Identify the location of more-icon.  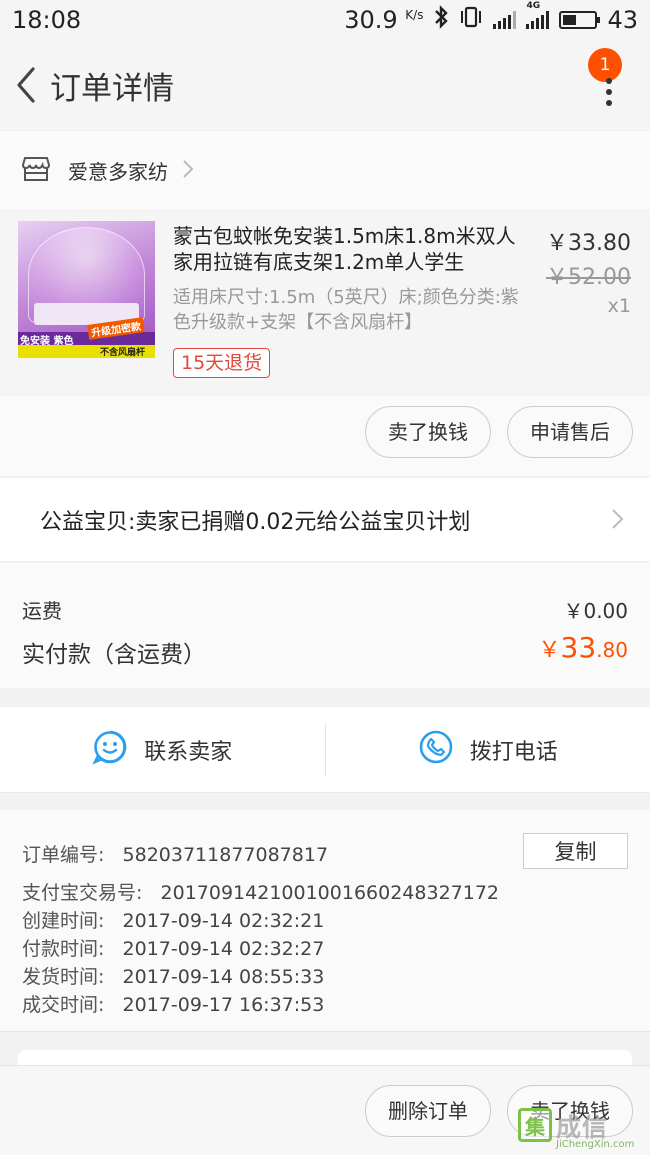
(609, 92).